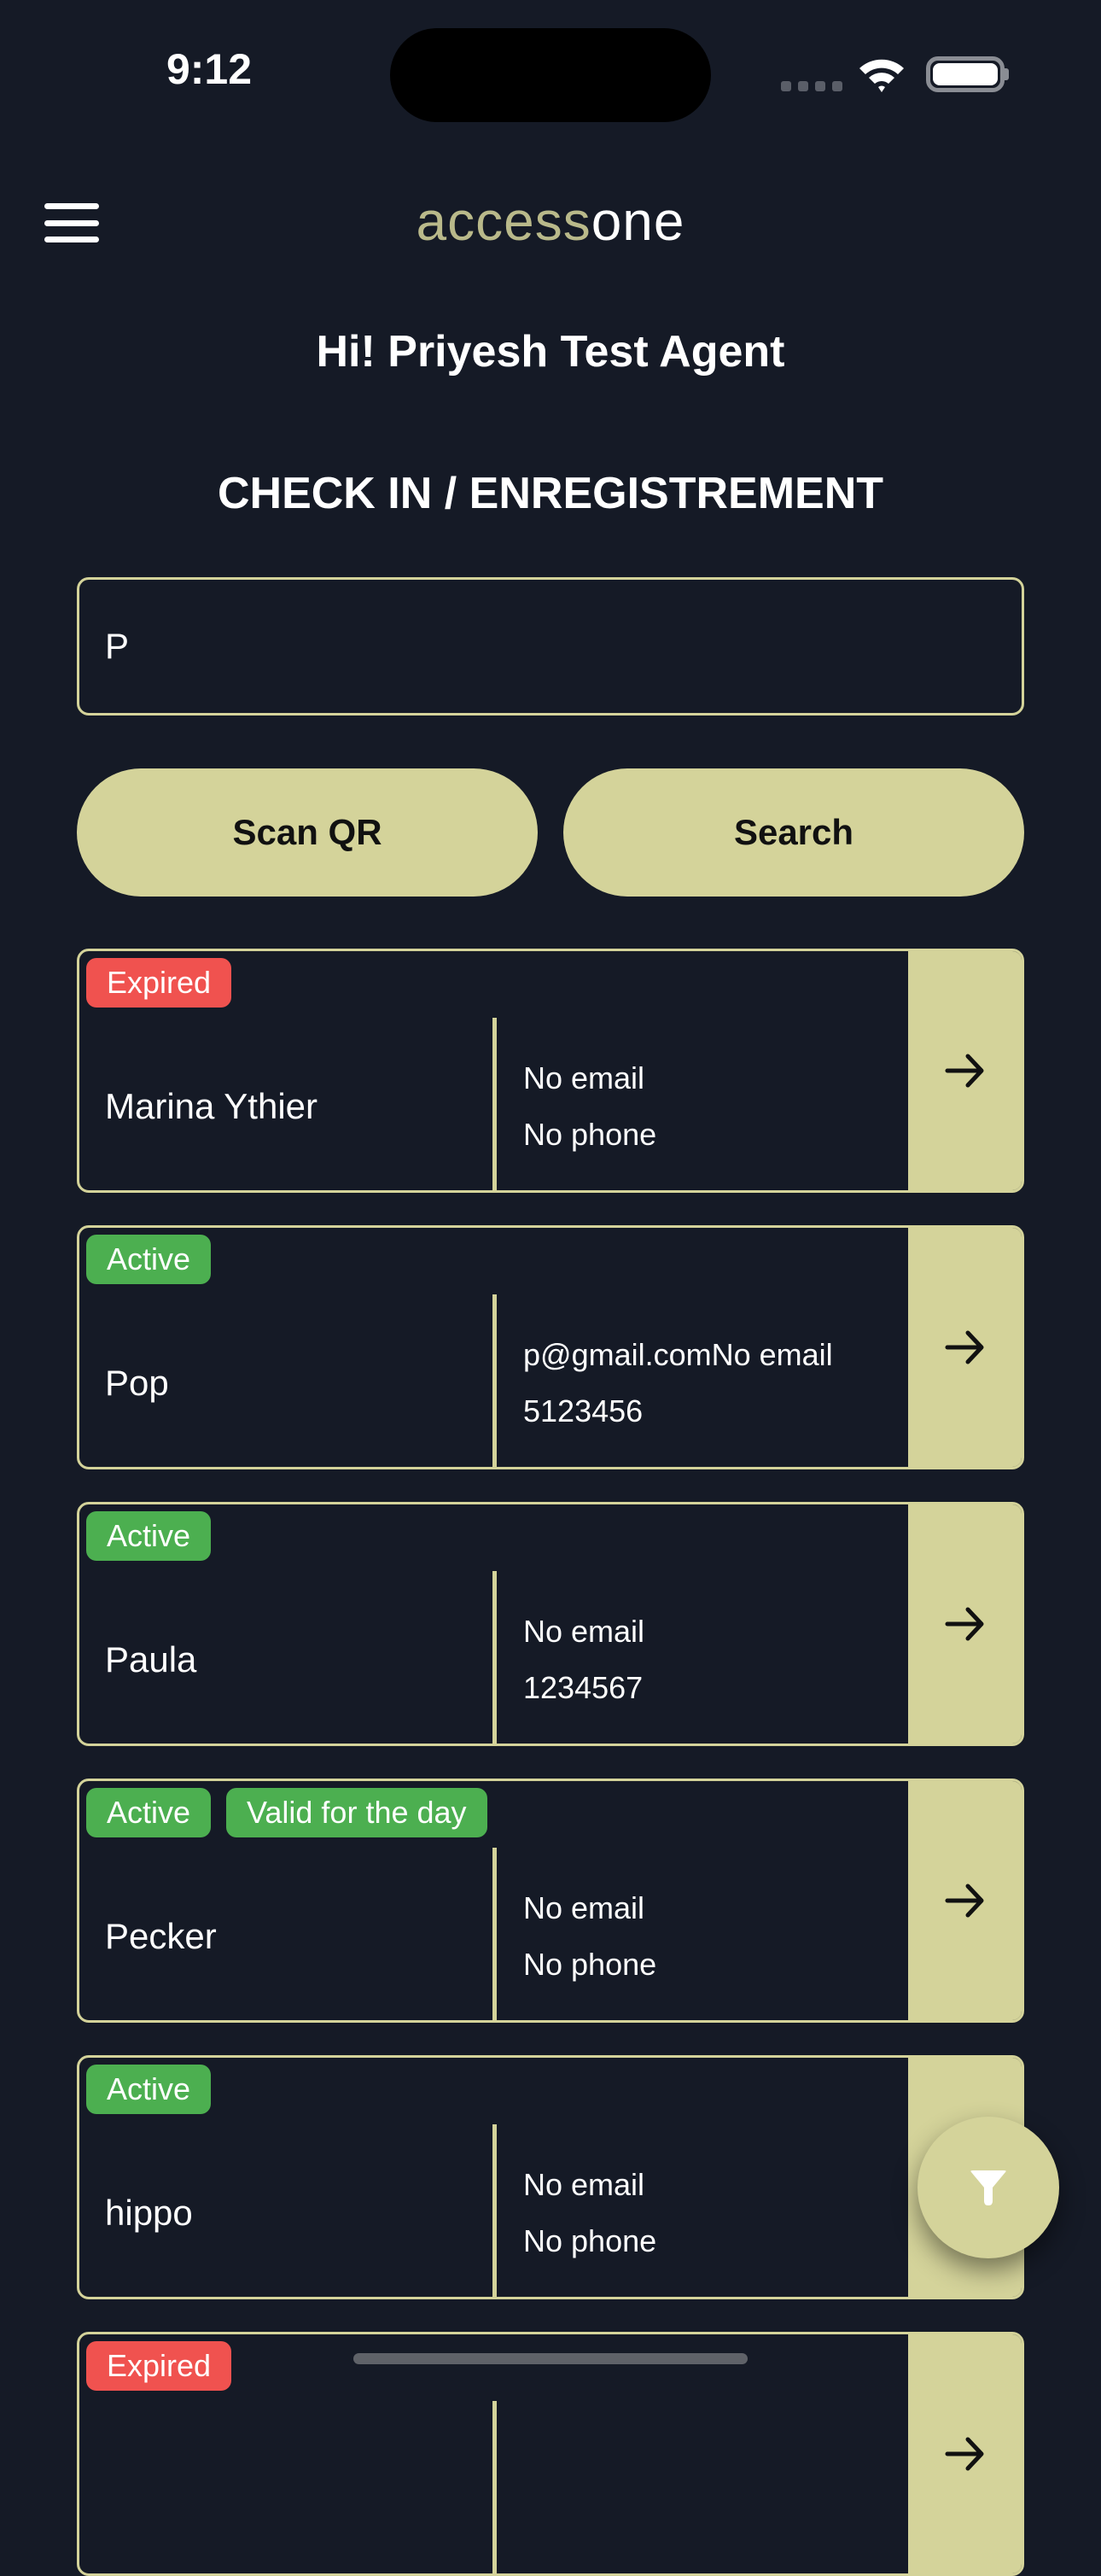  I want to click on member-name: Marina Ythier, so click(211, 1106).